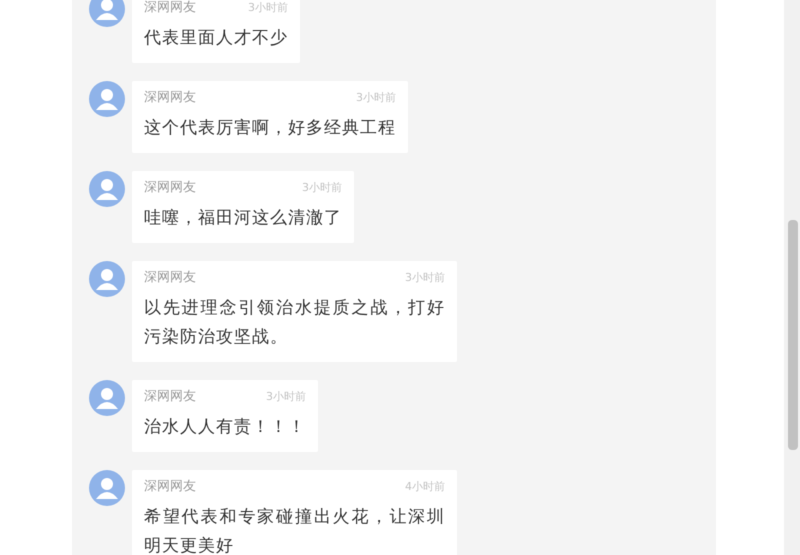  Describe the element at coordinates (225, 427) in the screenshot. I see `comment-text: 治水人人有责！！！` at that location.